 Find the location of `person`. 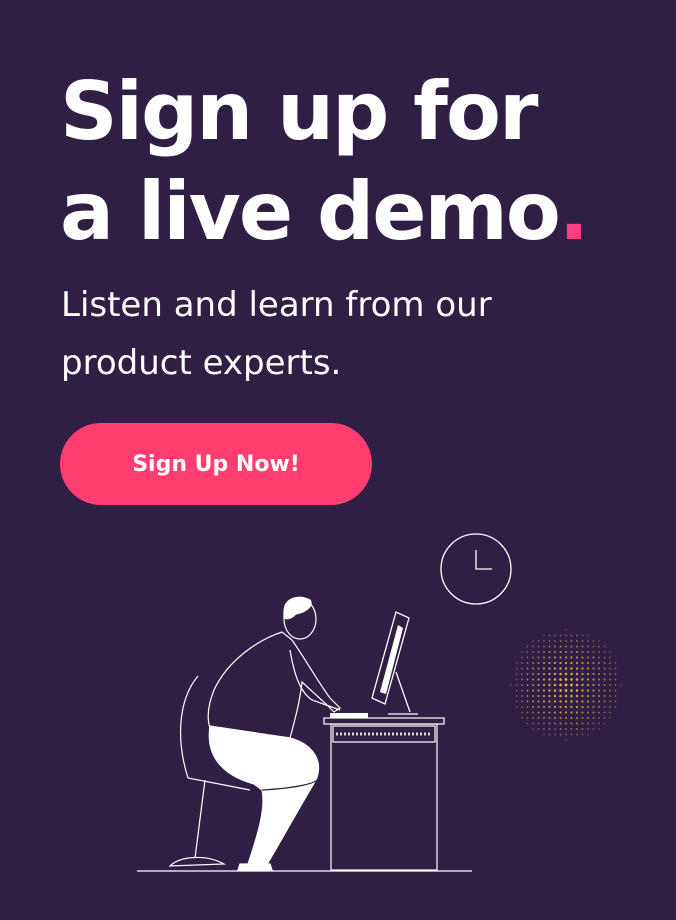

person is located at coordinates (274, 733).